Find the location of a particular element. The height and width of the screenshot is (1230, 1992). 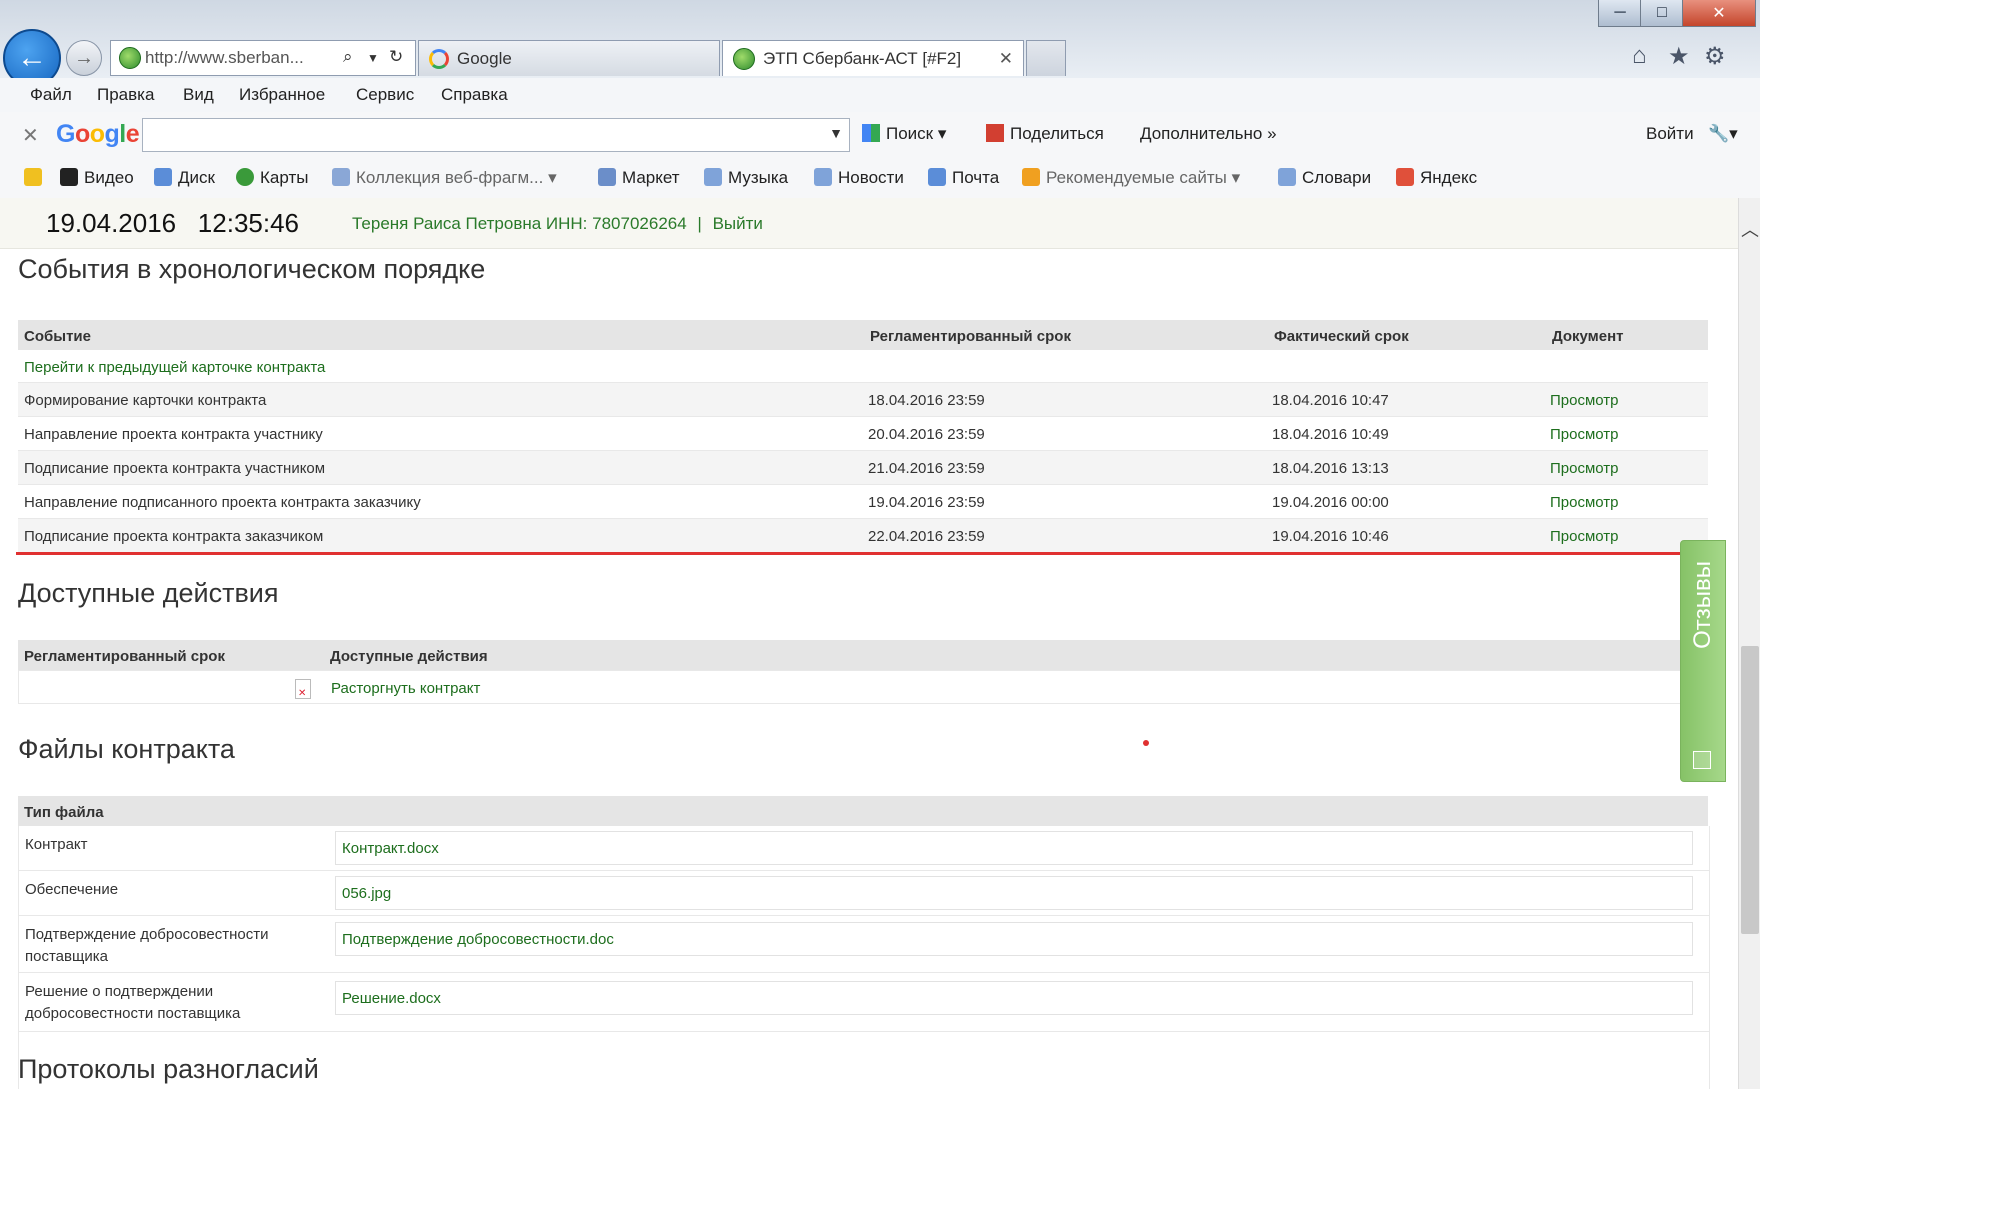

table-row: Обеспечение 056.jpg is located at coordinates (864, 893).